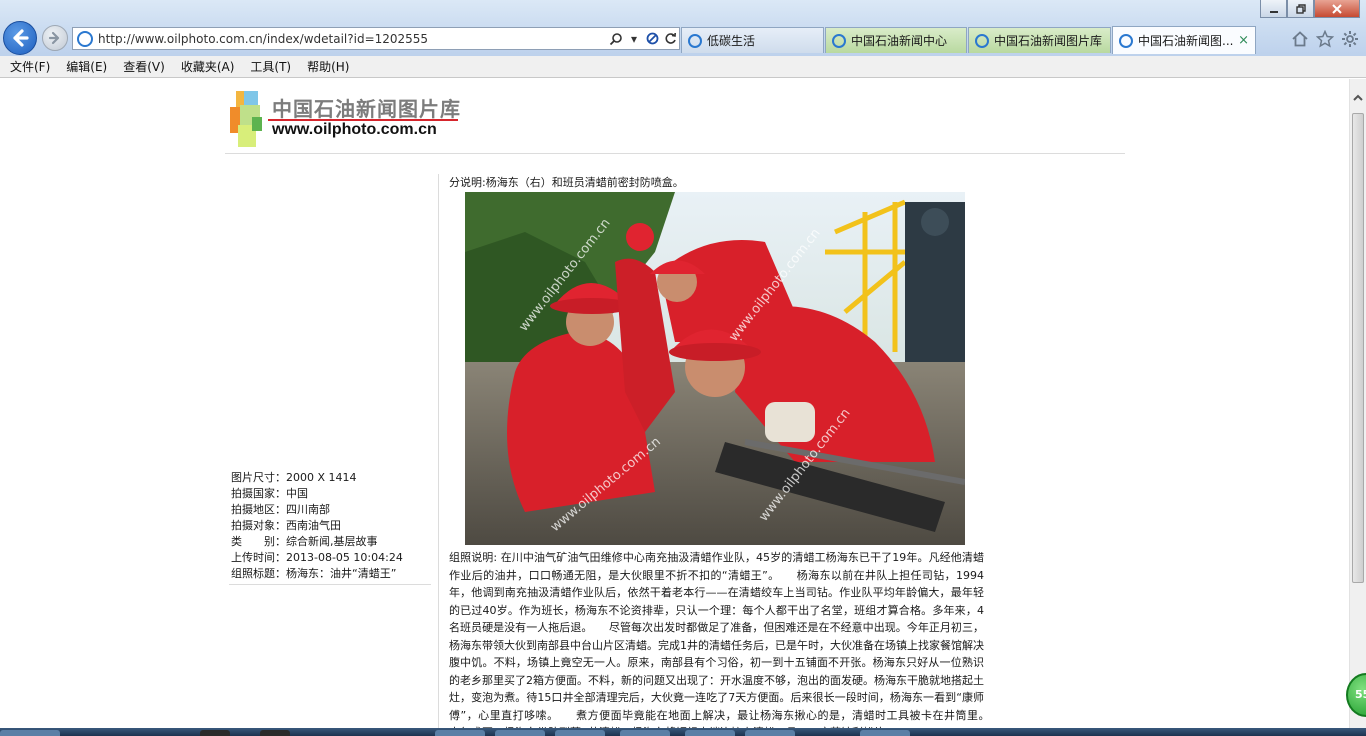  I want to click on menu-file: 文件(F), so click(30, 66).